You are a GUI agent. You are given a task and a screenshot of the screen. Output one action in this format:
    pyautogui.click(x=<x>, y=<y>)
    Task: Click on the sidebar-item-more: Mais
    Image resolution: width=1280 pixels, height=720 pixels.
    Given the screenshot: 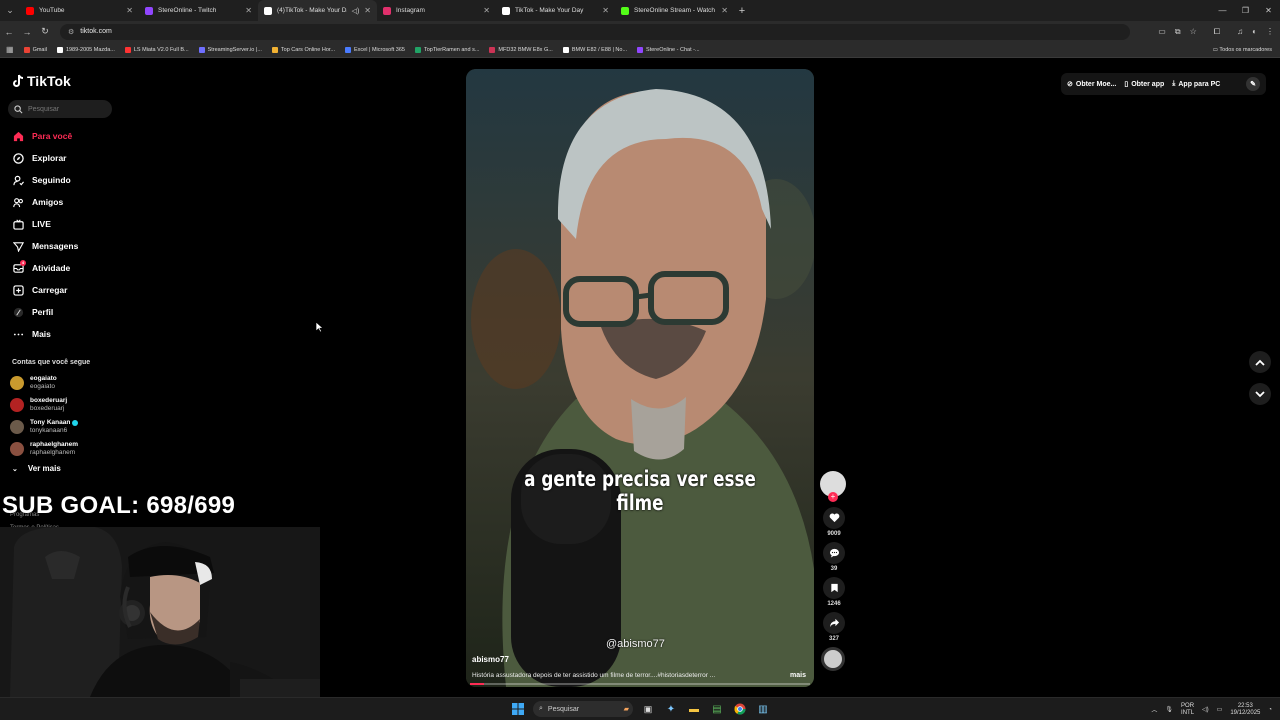 What is the action you would take?
    pyautogui.click(x=62, y=334)
    